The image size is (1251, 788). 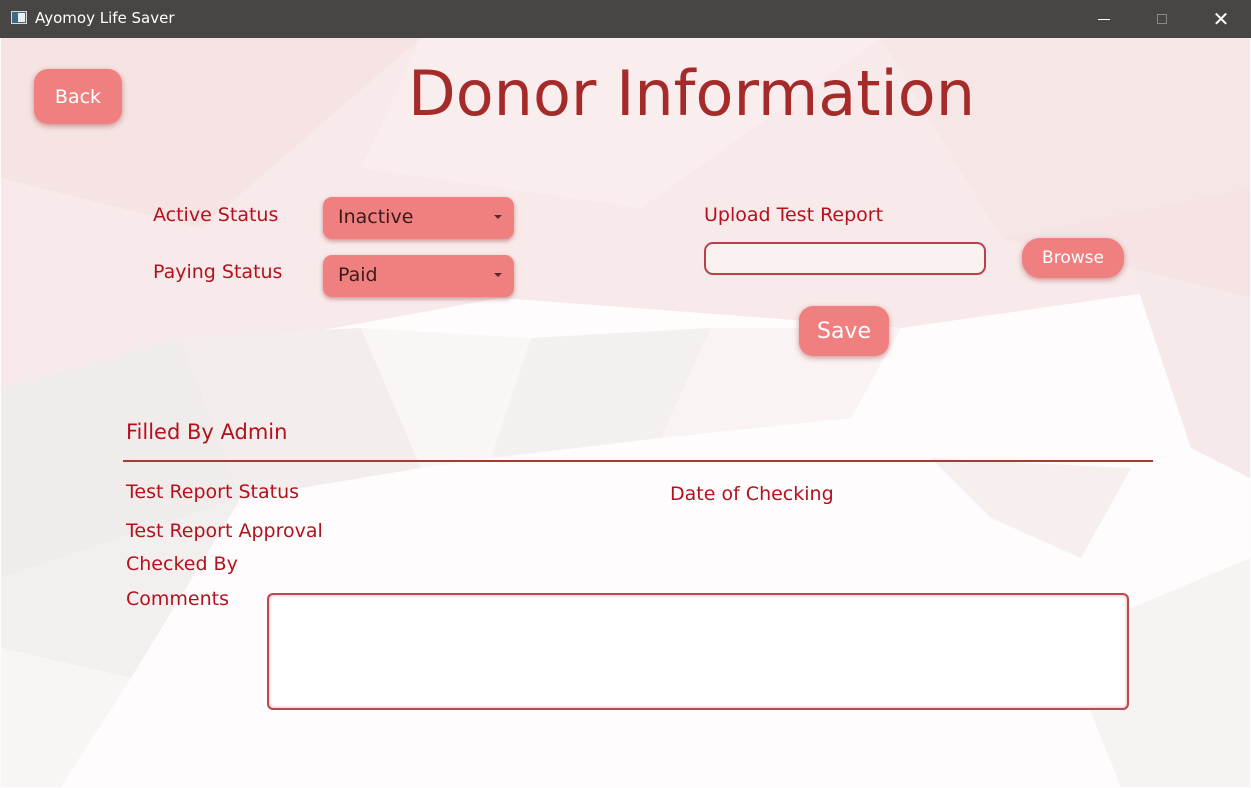 What do you see at coordinates (844, 331) in the screenshot?
I see `save-button: Save` at bounding box center [844, 331].